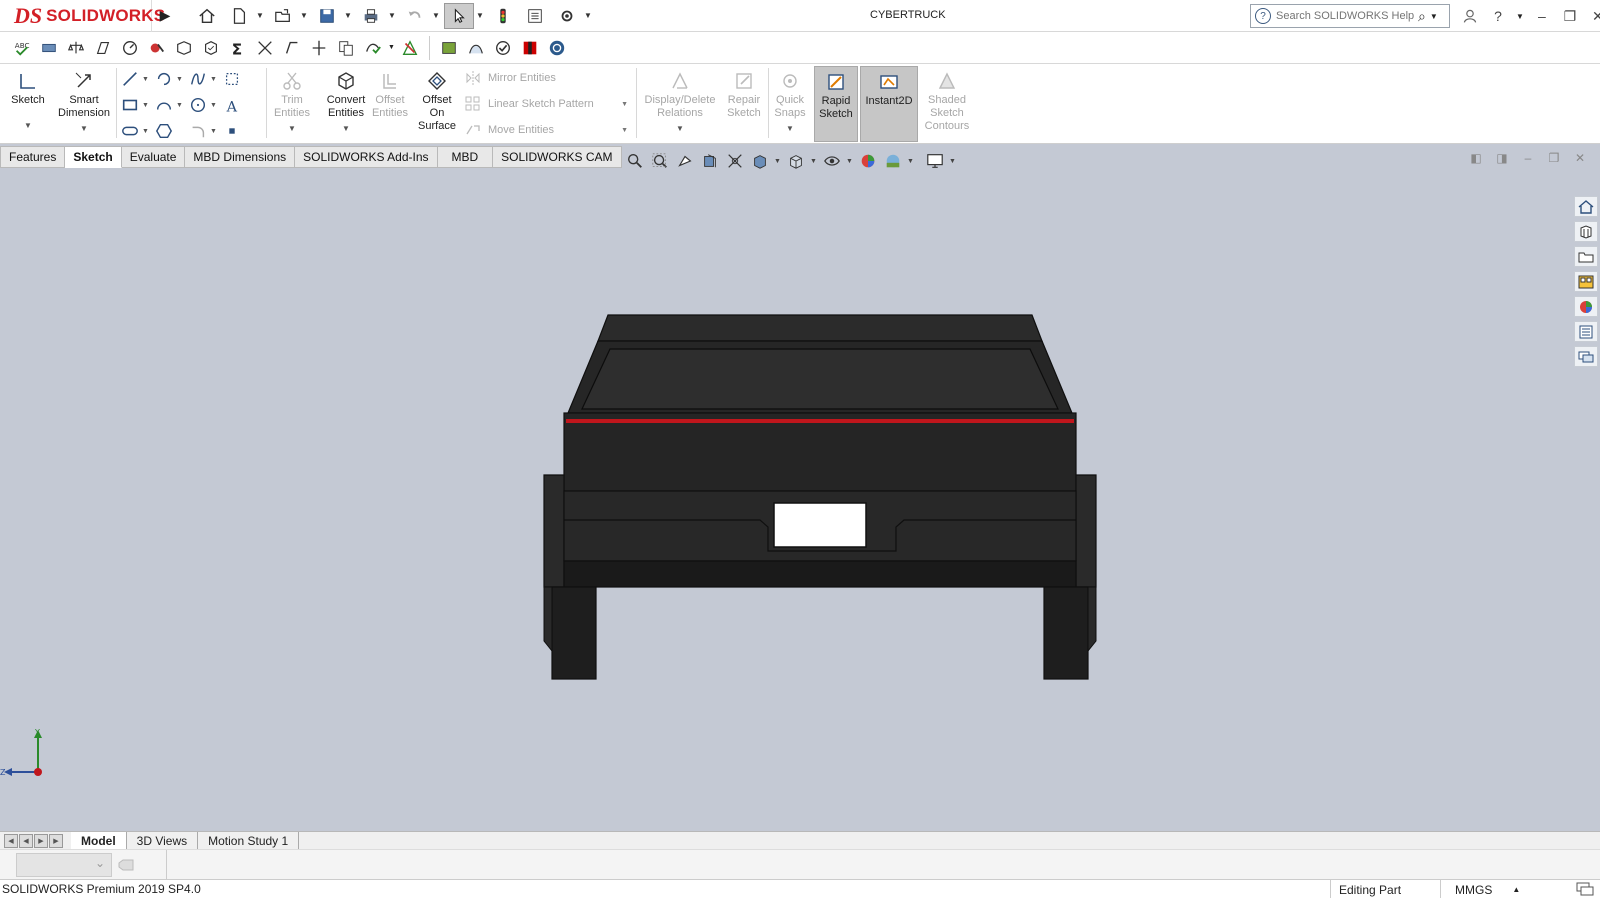 This screenshot has width=1600, height=898. Describe the element at coordinates (953, 161) in the screenshot. I see `view-settings-dropdown-arrow: ▼` at that location.